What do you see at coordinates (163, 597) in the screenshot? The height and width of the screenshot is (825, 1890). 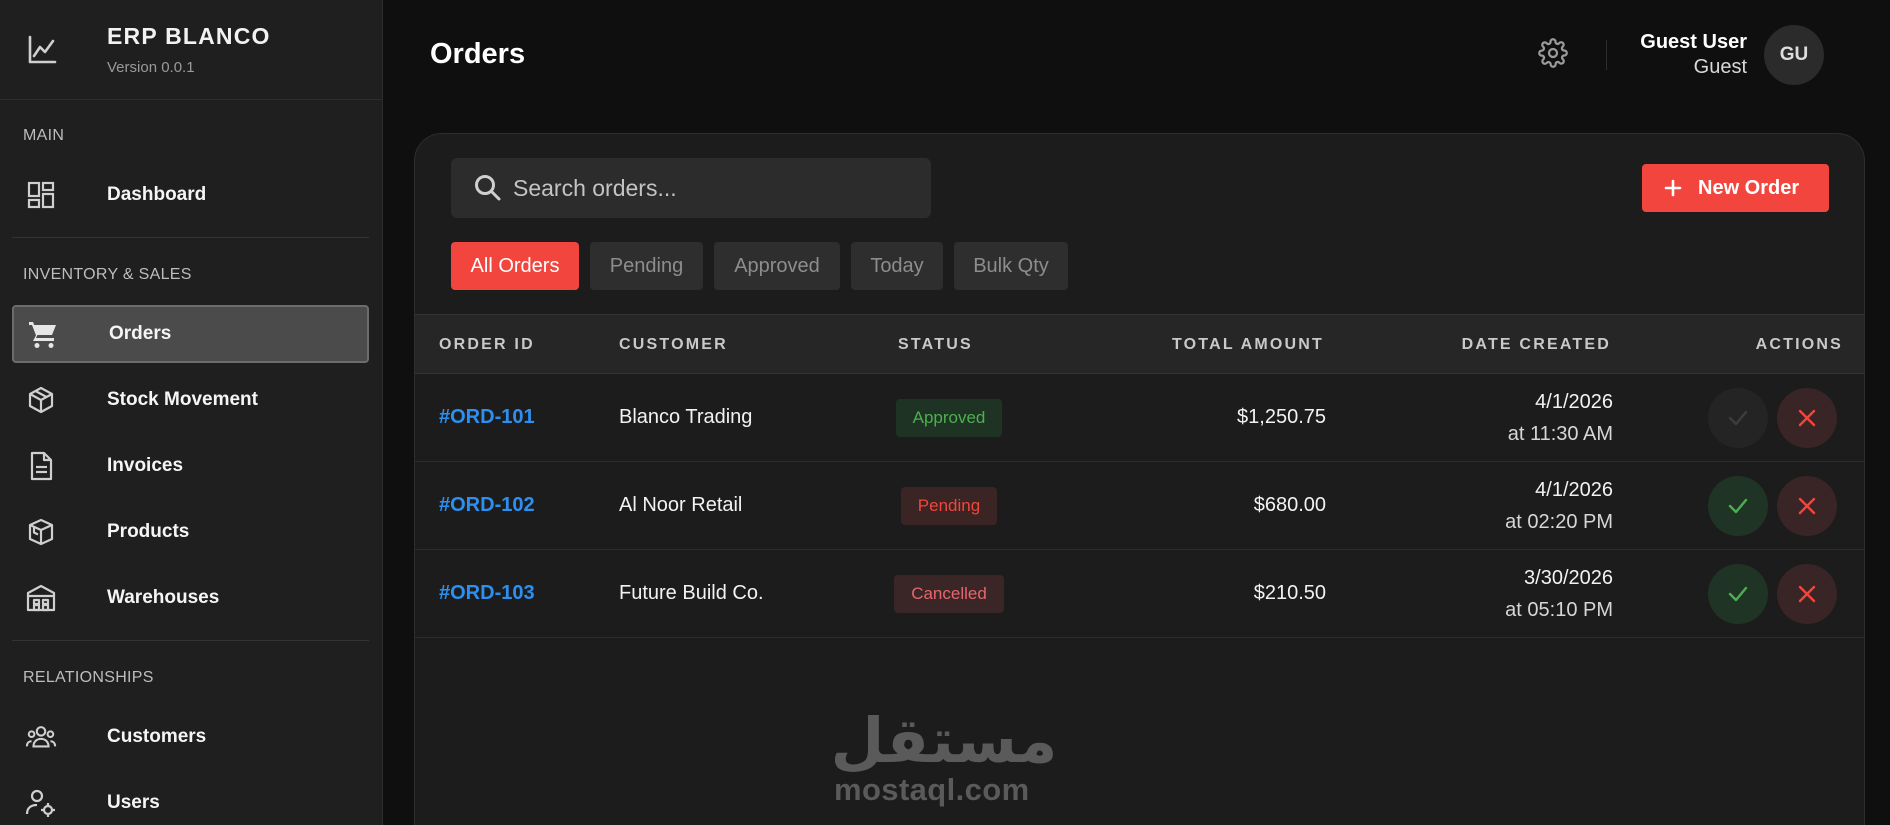 I see `sidebar-item-label: Warehouses` at bounding box center [163, 597].